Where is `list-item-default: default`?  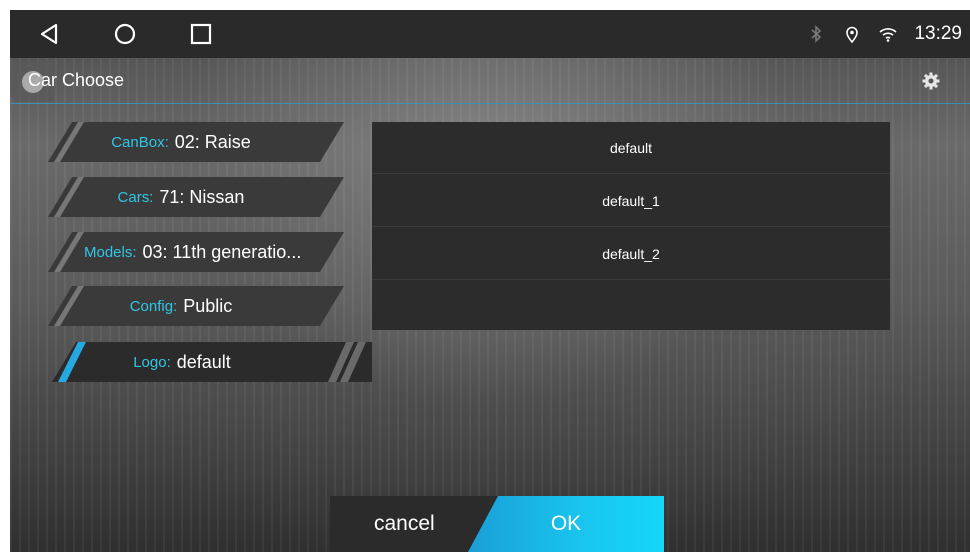
list-item-default: default is located at coordinates (631, 148).